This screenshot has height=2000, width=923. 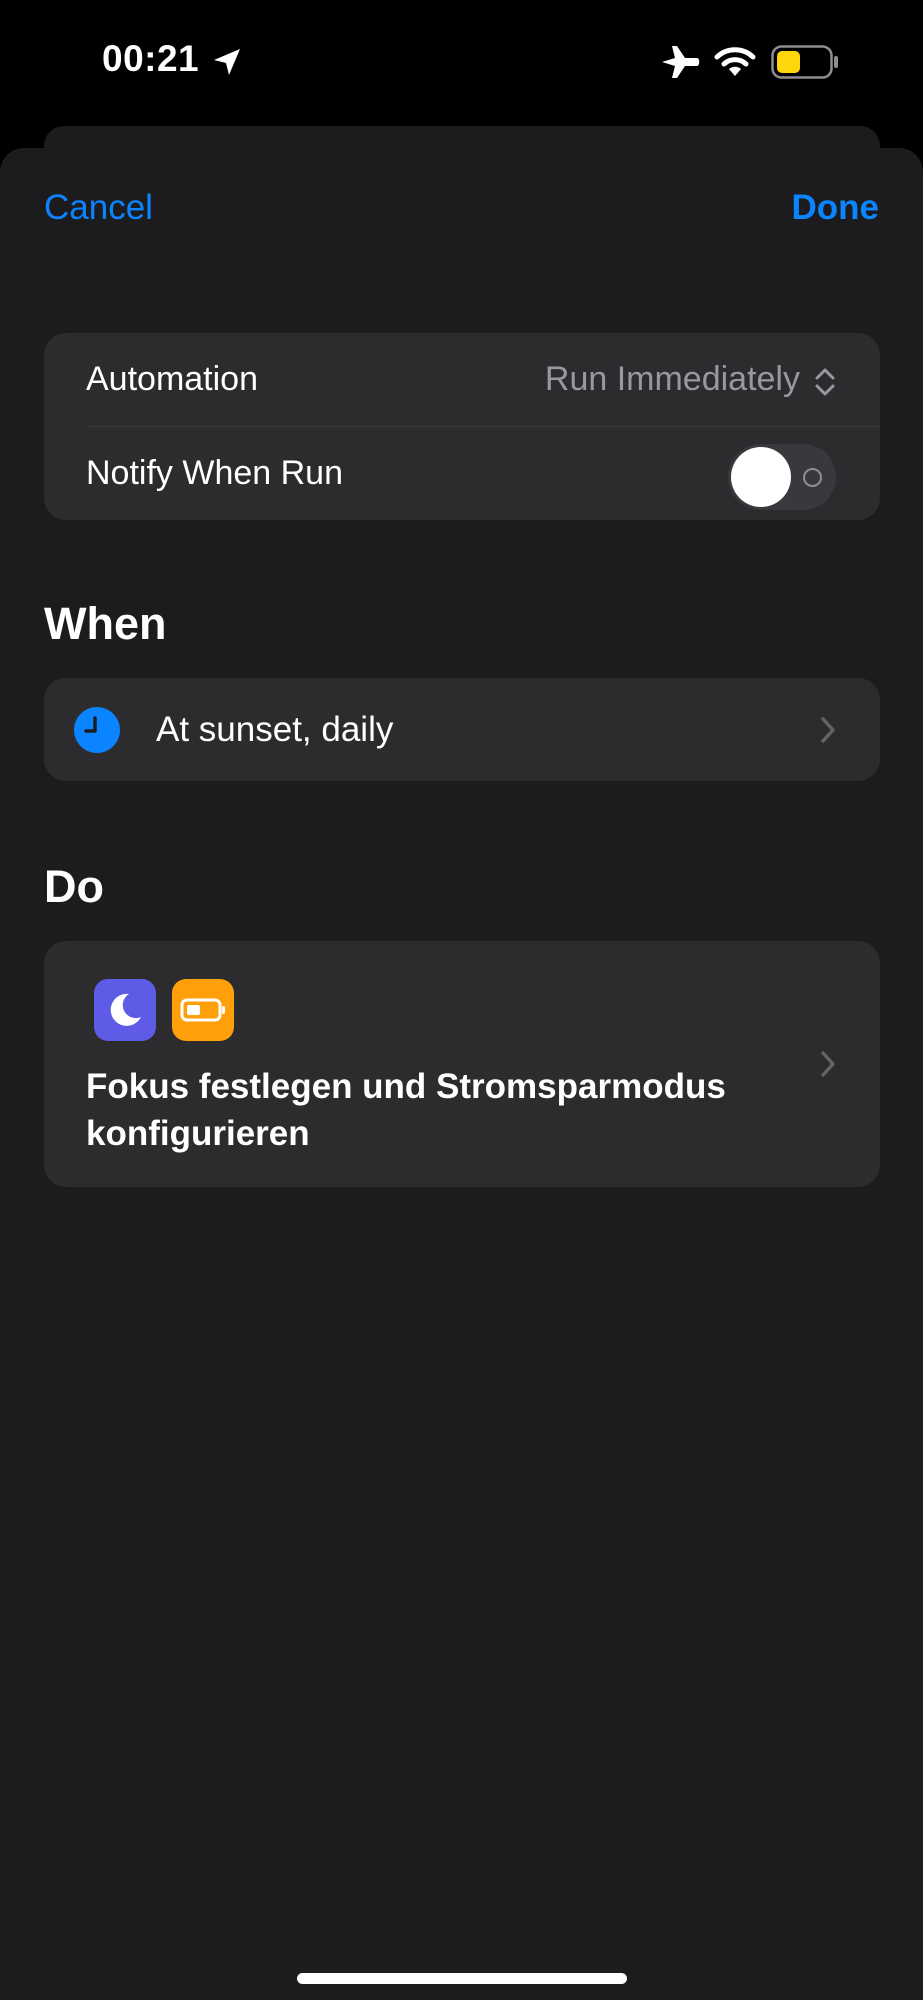 I want to click on airplane-mode-icon, so click(x=681, y=62).